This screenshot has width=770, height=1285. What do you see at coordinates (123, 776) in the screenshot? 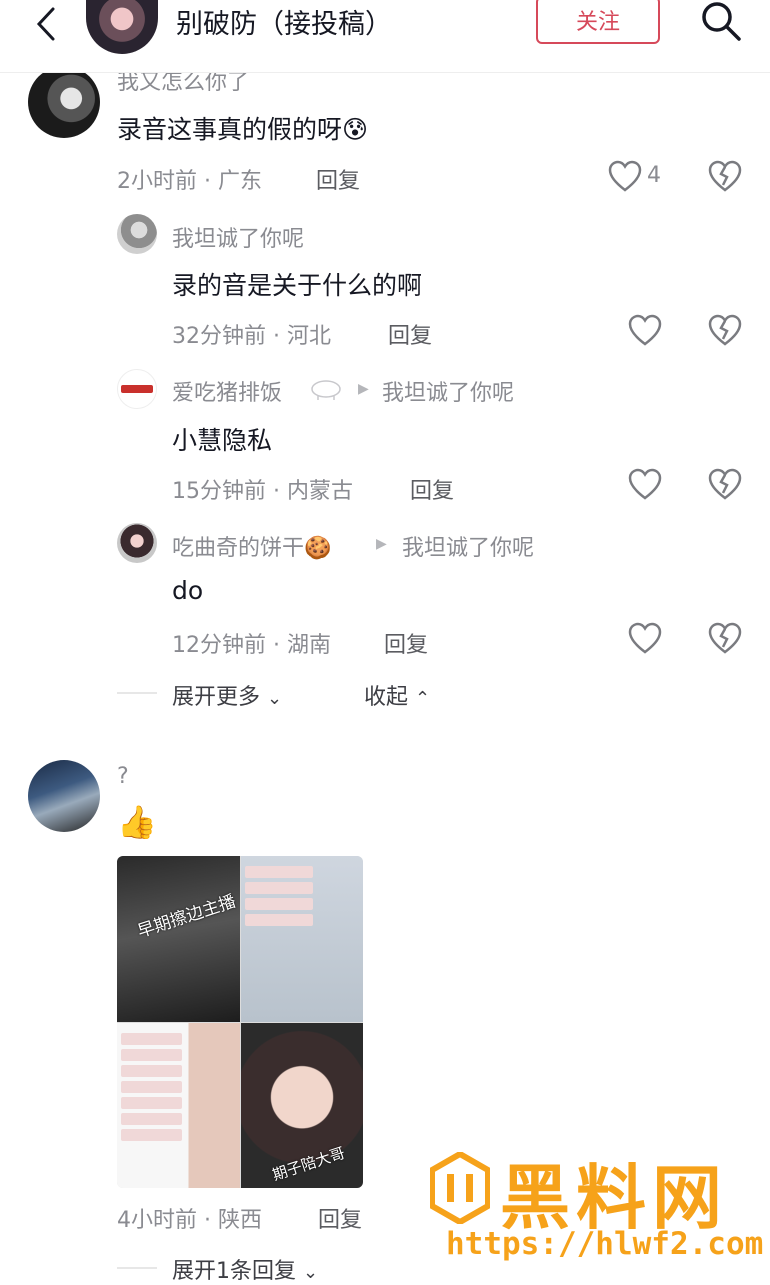
I see `commenter-name: ?` at bounding box center [123, 776].